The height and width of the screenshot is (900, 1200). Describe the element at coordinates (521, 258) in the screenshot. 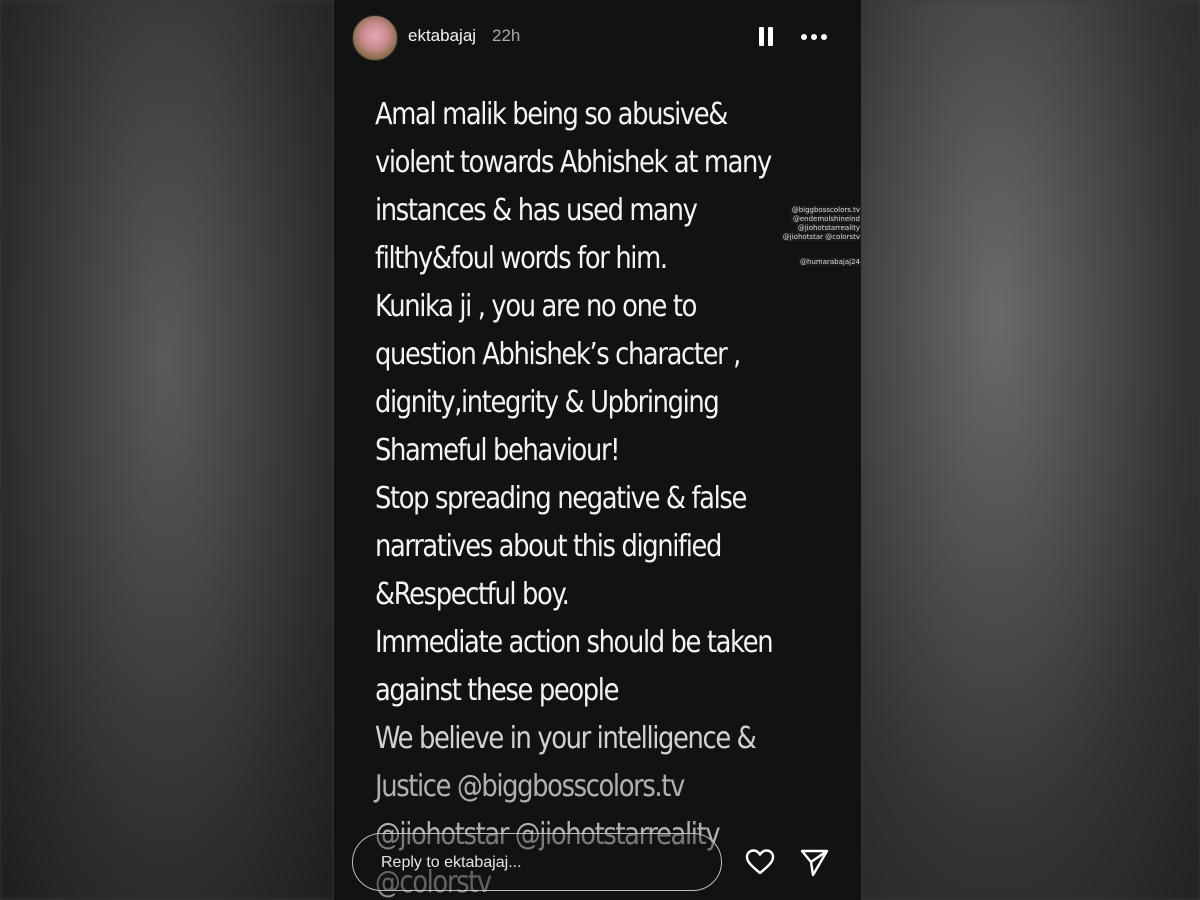

I see `story-line: filthy&foul words for him.` at that location.